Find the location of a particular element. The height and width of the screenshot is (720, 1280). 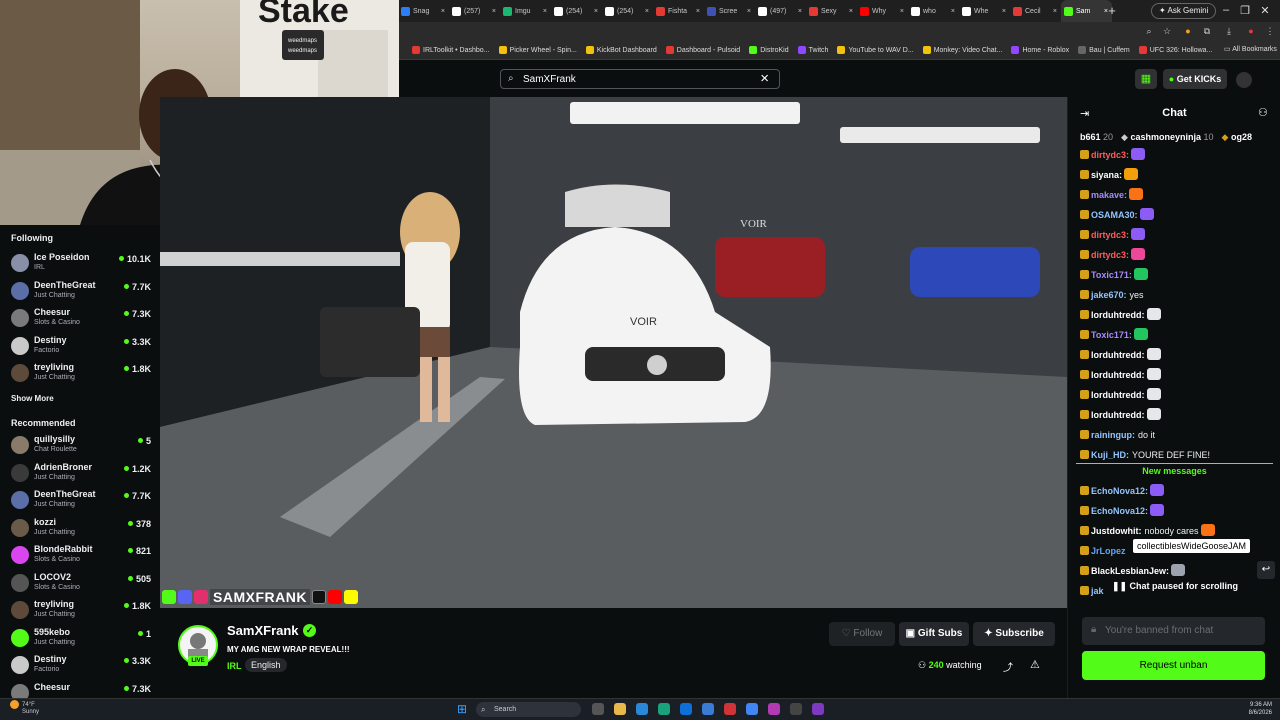

chat-username: Toxic171: is located at coordinates (1111, 335).